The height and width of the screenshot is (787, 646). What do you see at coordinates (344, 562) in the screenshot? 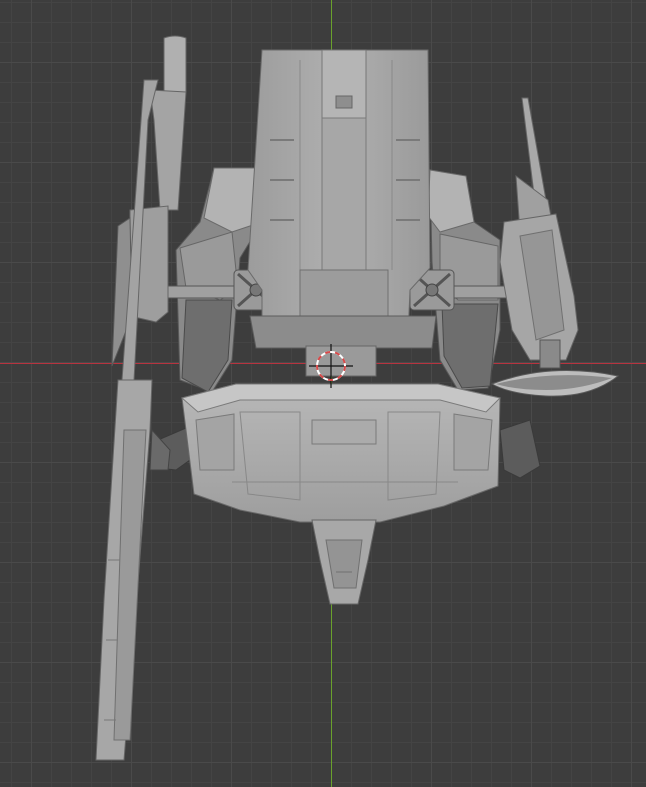
I see `rear-tail-fin` at bounding box center [344, 562].